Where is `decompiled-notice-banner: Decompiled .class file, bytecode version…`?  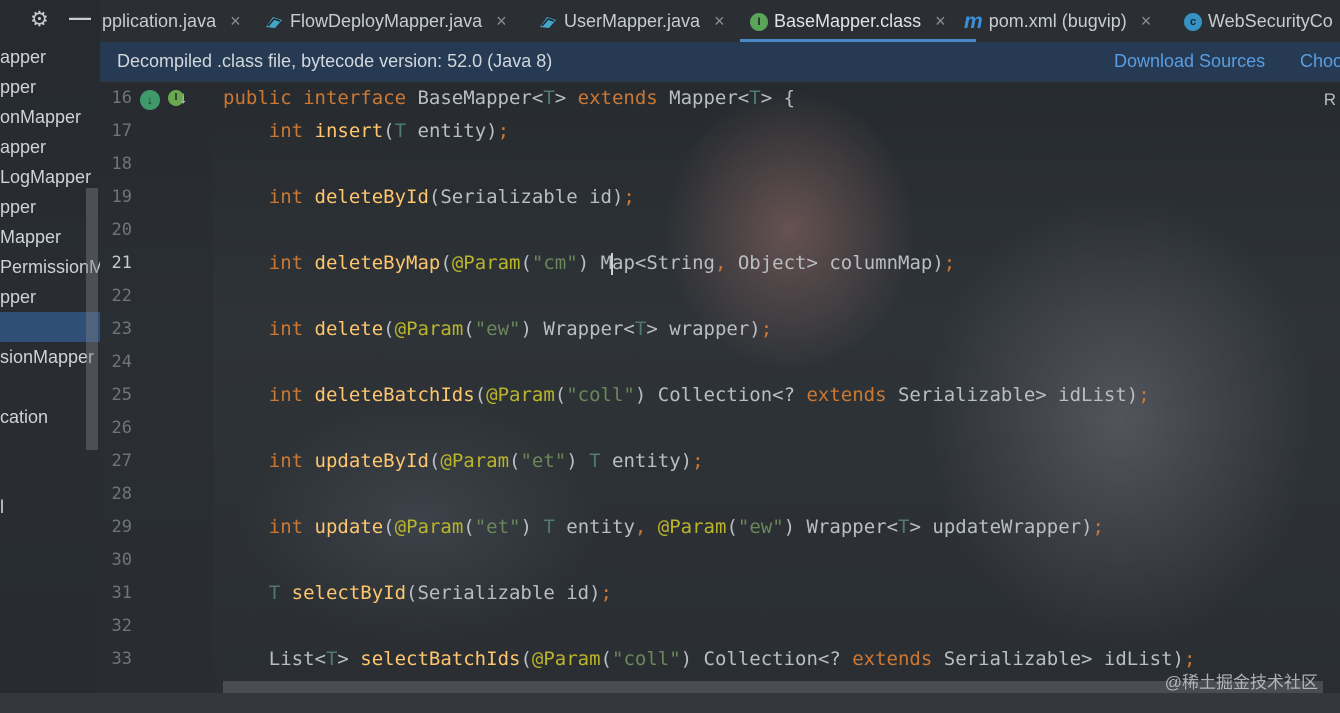 decompiled-notice-banner: Decompiled .class file, bytecode version… is located at coordinates (720, 62).